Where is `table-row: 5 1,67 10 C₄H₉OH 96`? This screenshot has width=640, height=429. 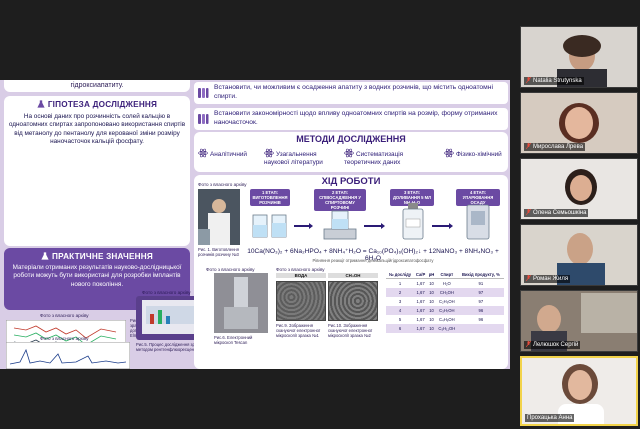
table-row: 5 1,67 10 C₄H₉OH 96 is located at coordinates (445, 319).